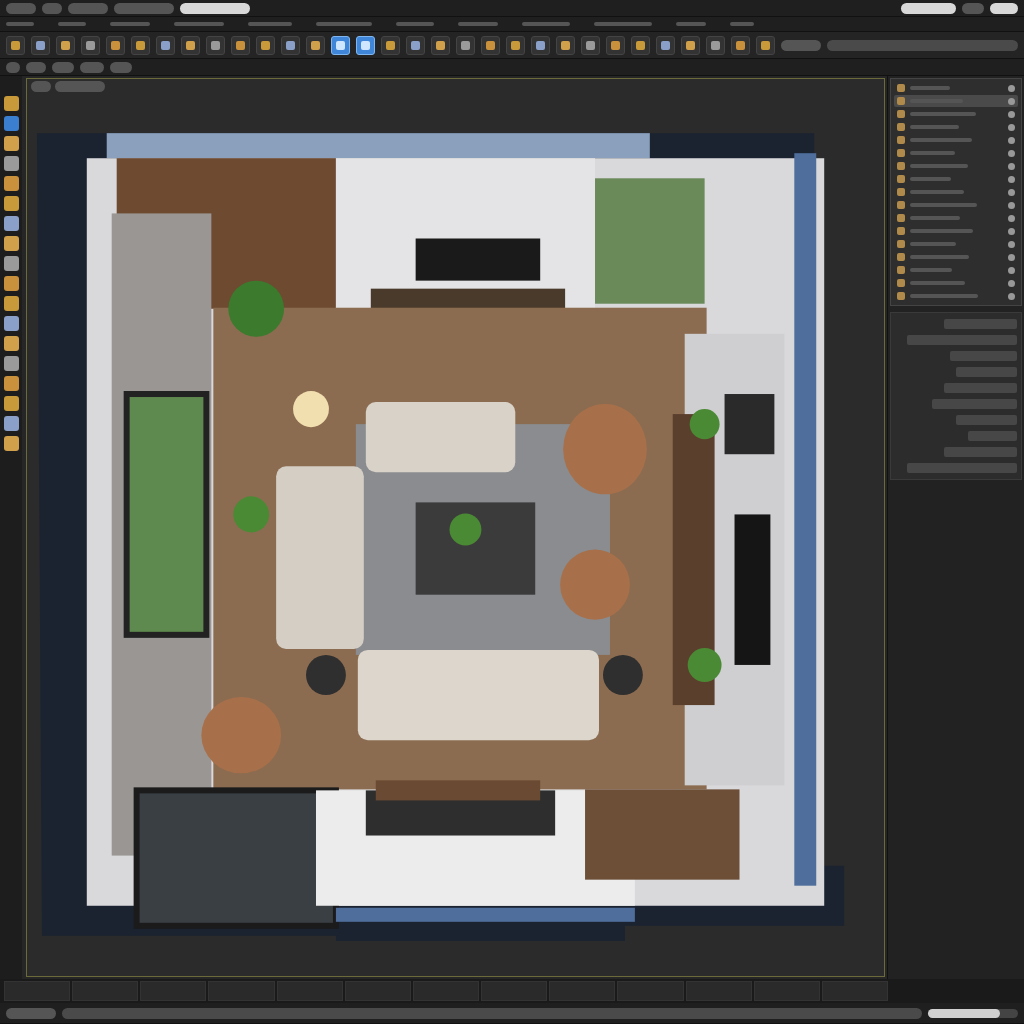 The height and width of the screenshot is (1024, 1024). What do you see at coordinates (973, 1013) in the screenshot?
I see `zoom-slider` at bounding box center [973, 1013].